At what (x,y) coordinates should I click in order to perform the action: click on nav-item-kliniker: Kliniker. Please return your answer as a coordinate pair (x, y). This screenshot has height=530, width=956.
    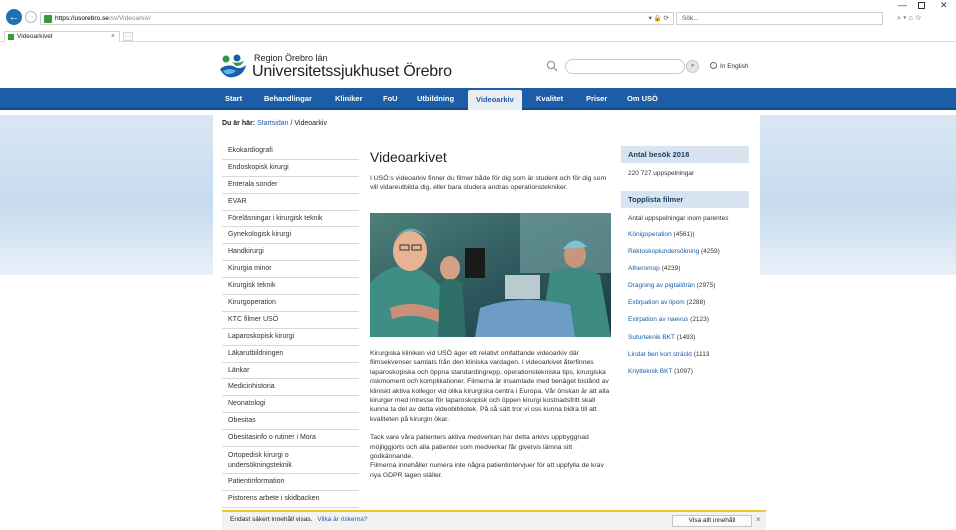
    Looking at the image, I should click on (349, 99).